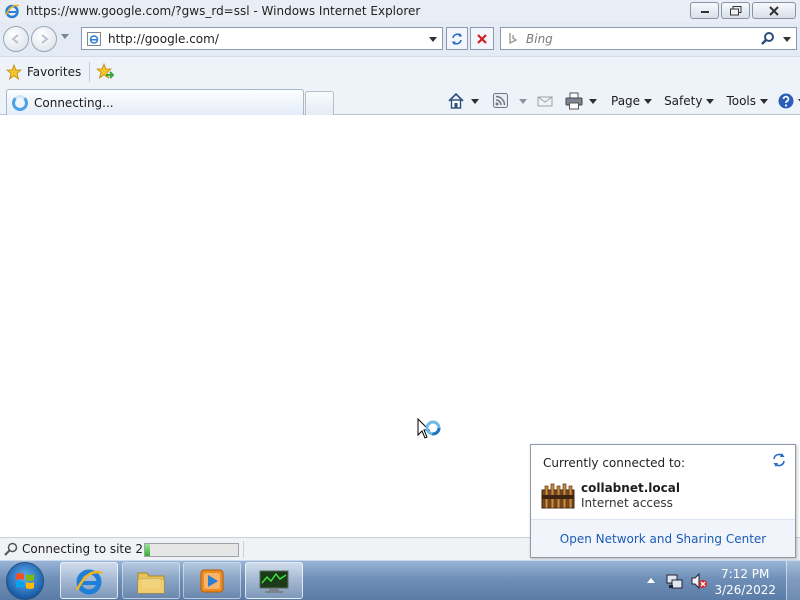  I want to click on progress-fill, so click(147, 550).